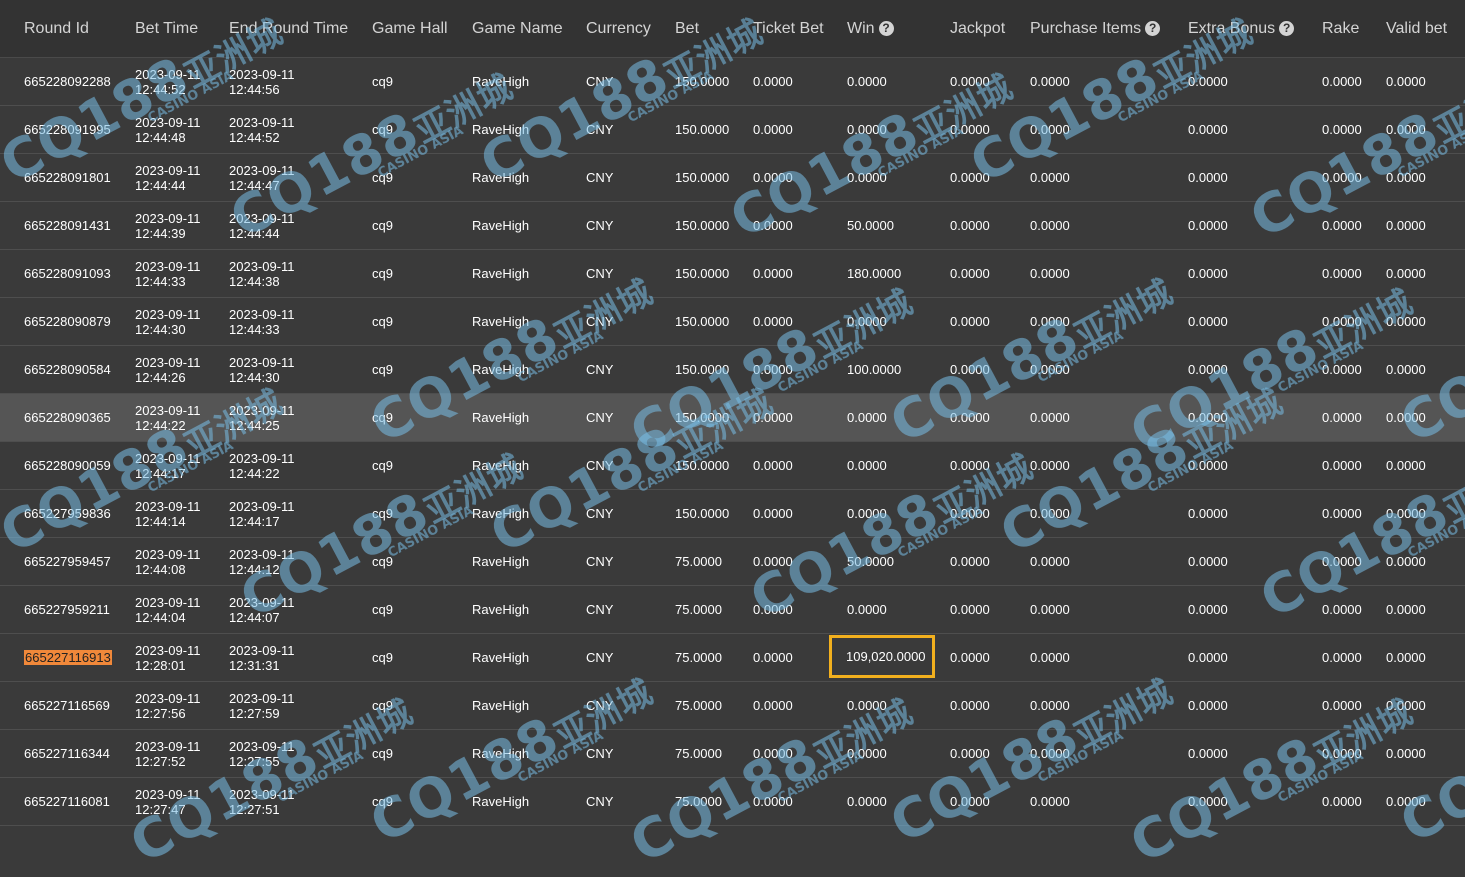 This screenshot has height=877, width=1465. What do you see at coordinates (1231, 29) in the screenshot?
I see `column-header-extra-bonus: Extra Bonus?` at bounding box center [1231, 29].